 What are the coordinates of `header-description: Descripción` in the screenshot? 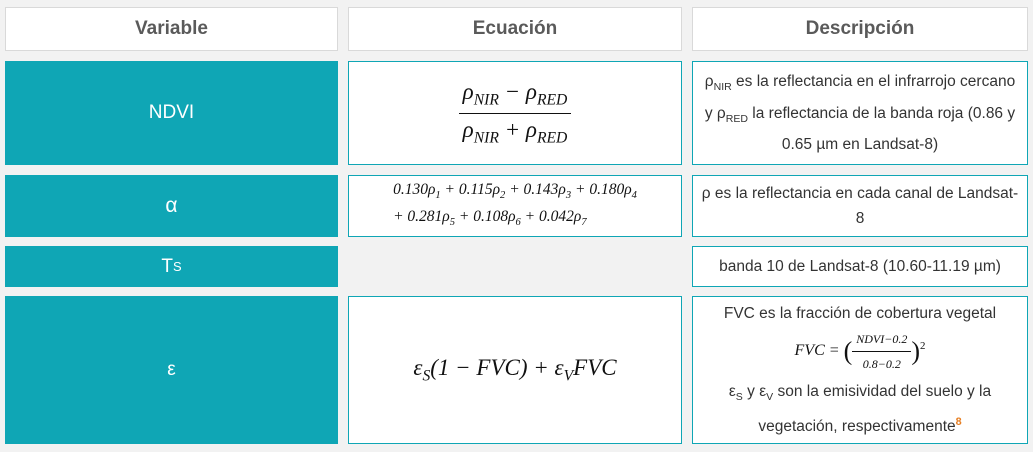 It's located at (860, 29).